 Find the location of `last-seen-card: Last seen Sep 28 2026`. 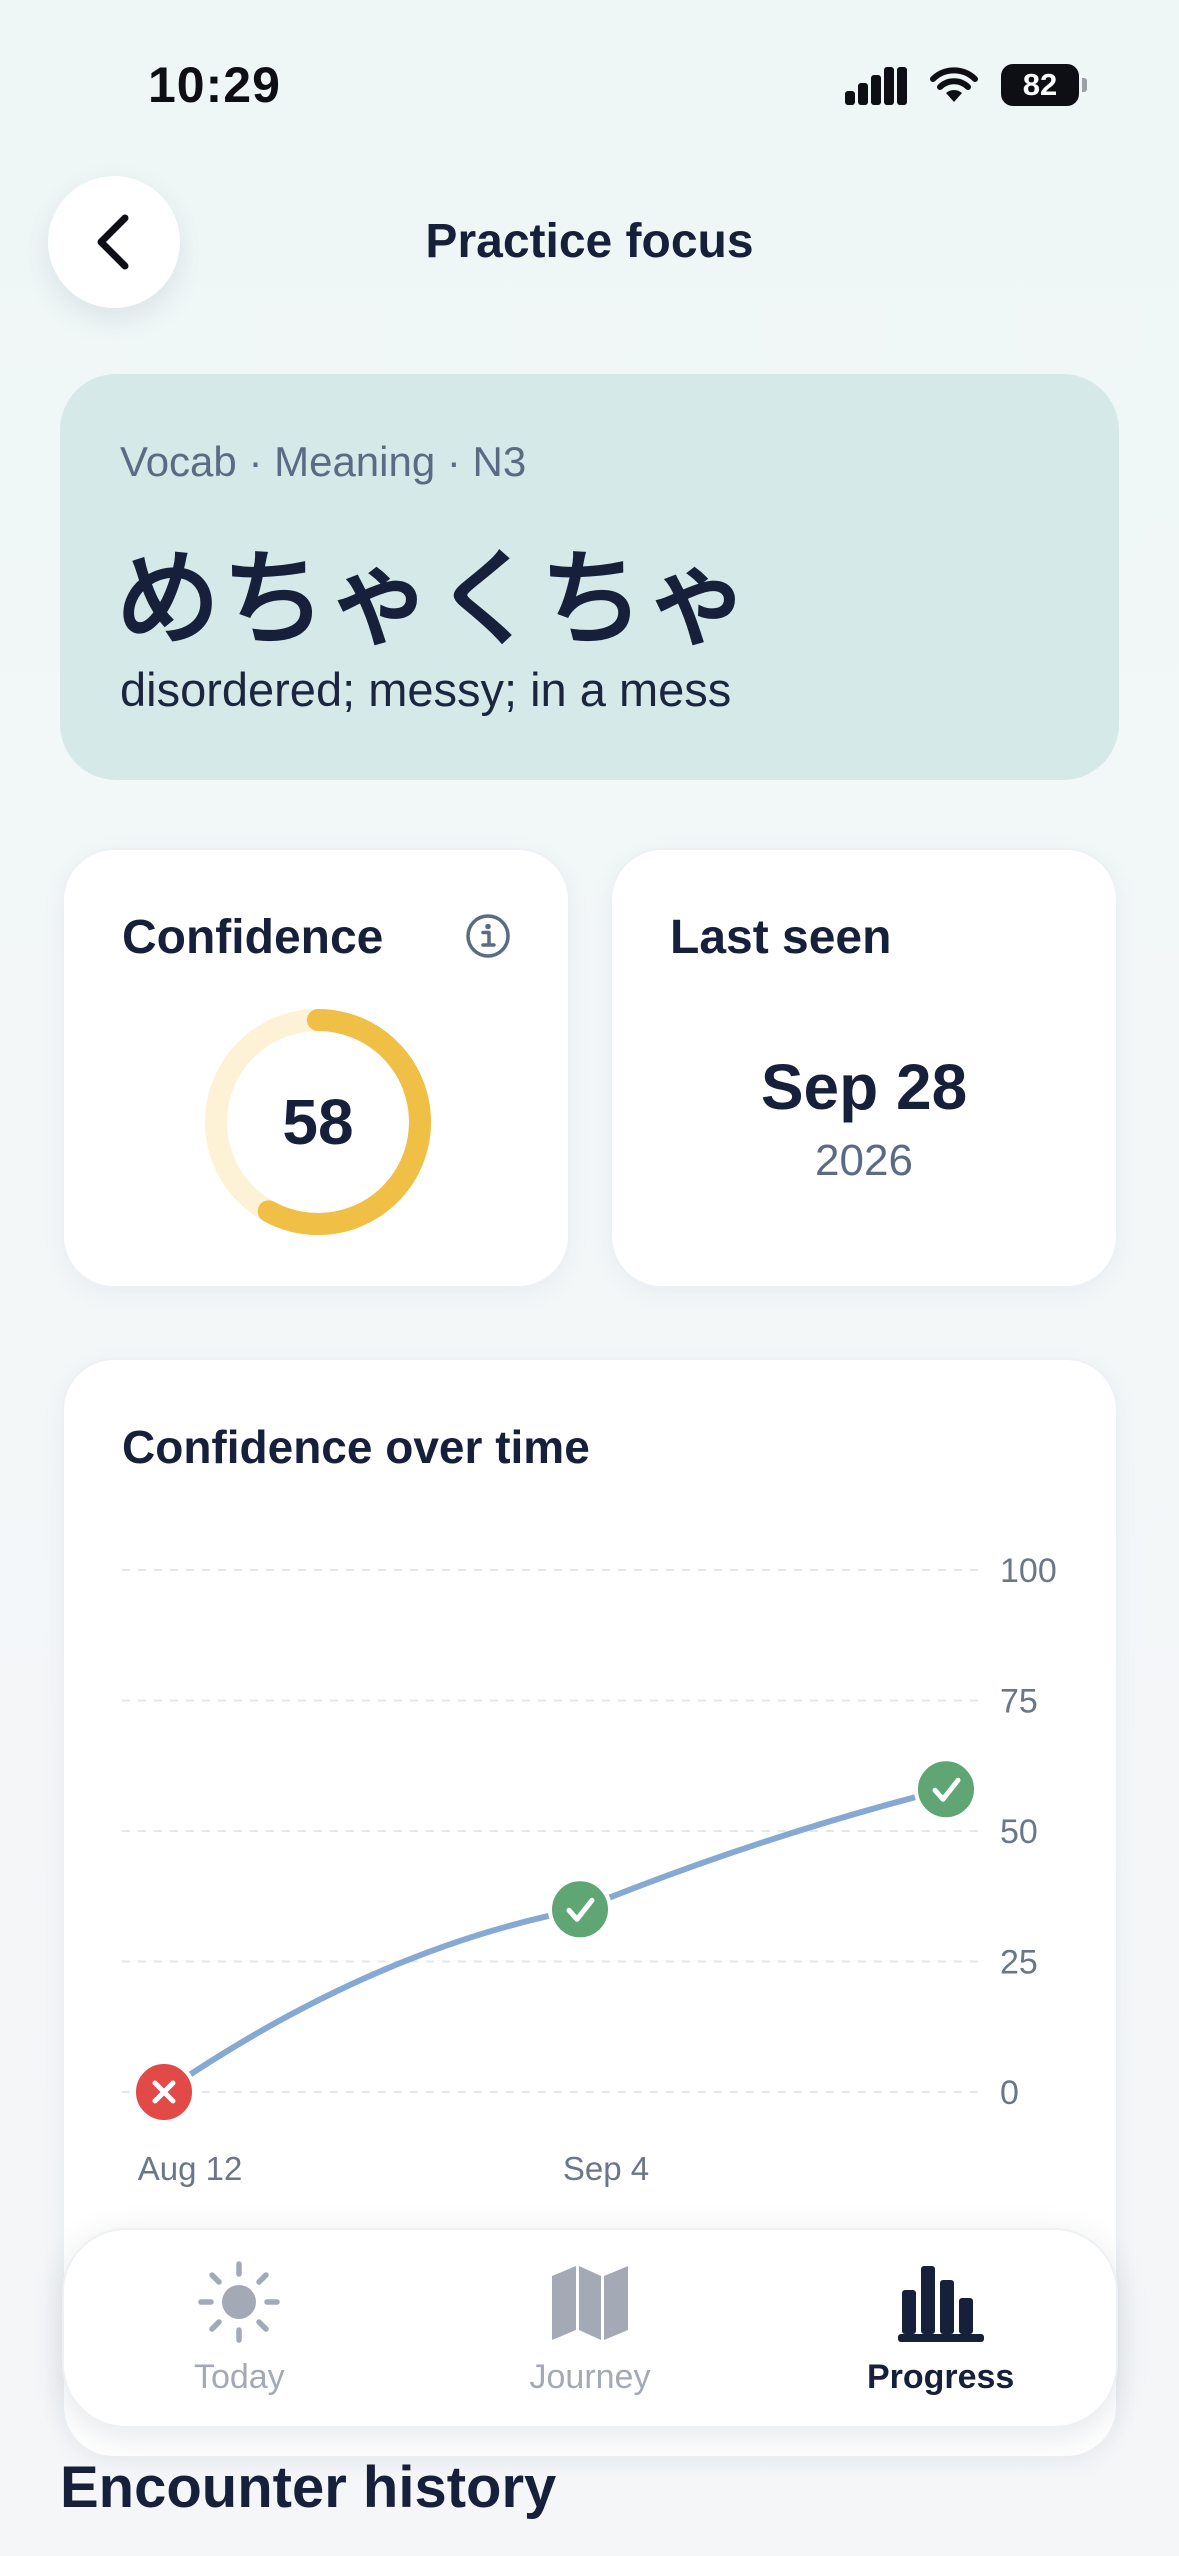

last-seen-card: Last seen Sep 28 2026 is located at coordinates (864, 1068).